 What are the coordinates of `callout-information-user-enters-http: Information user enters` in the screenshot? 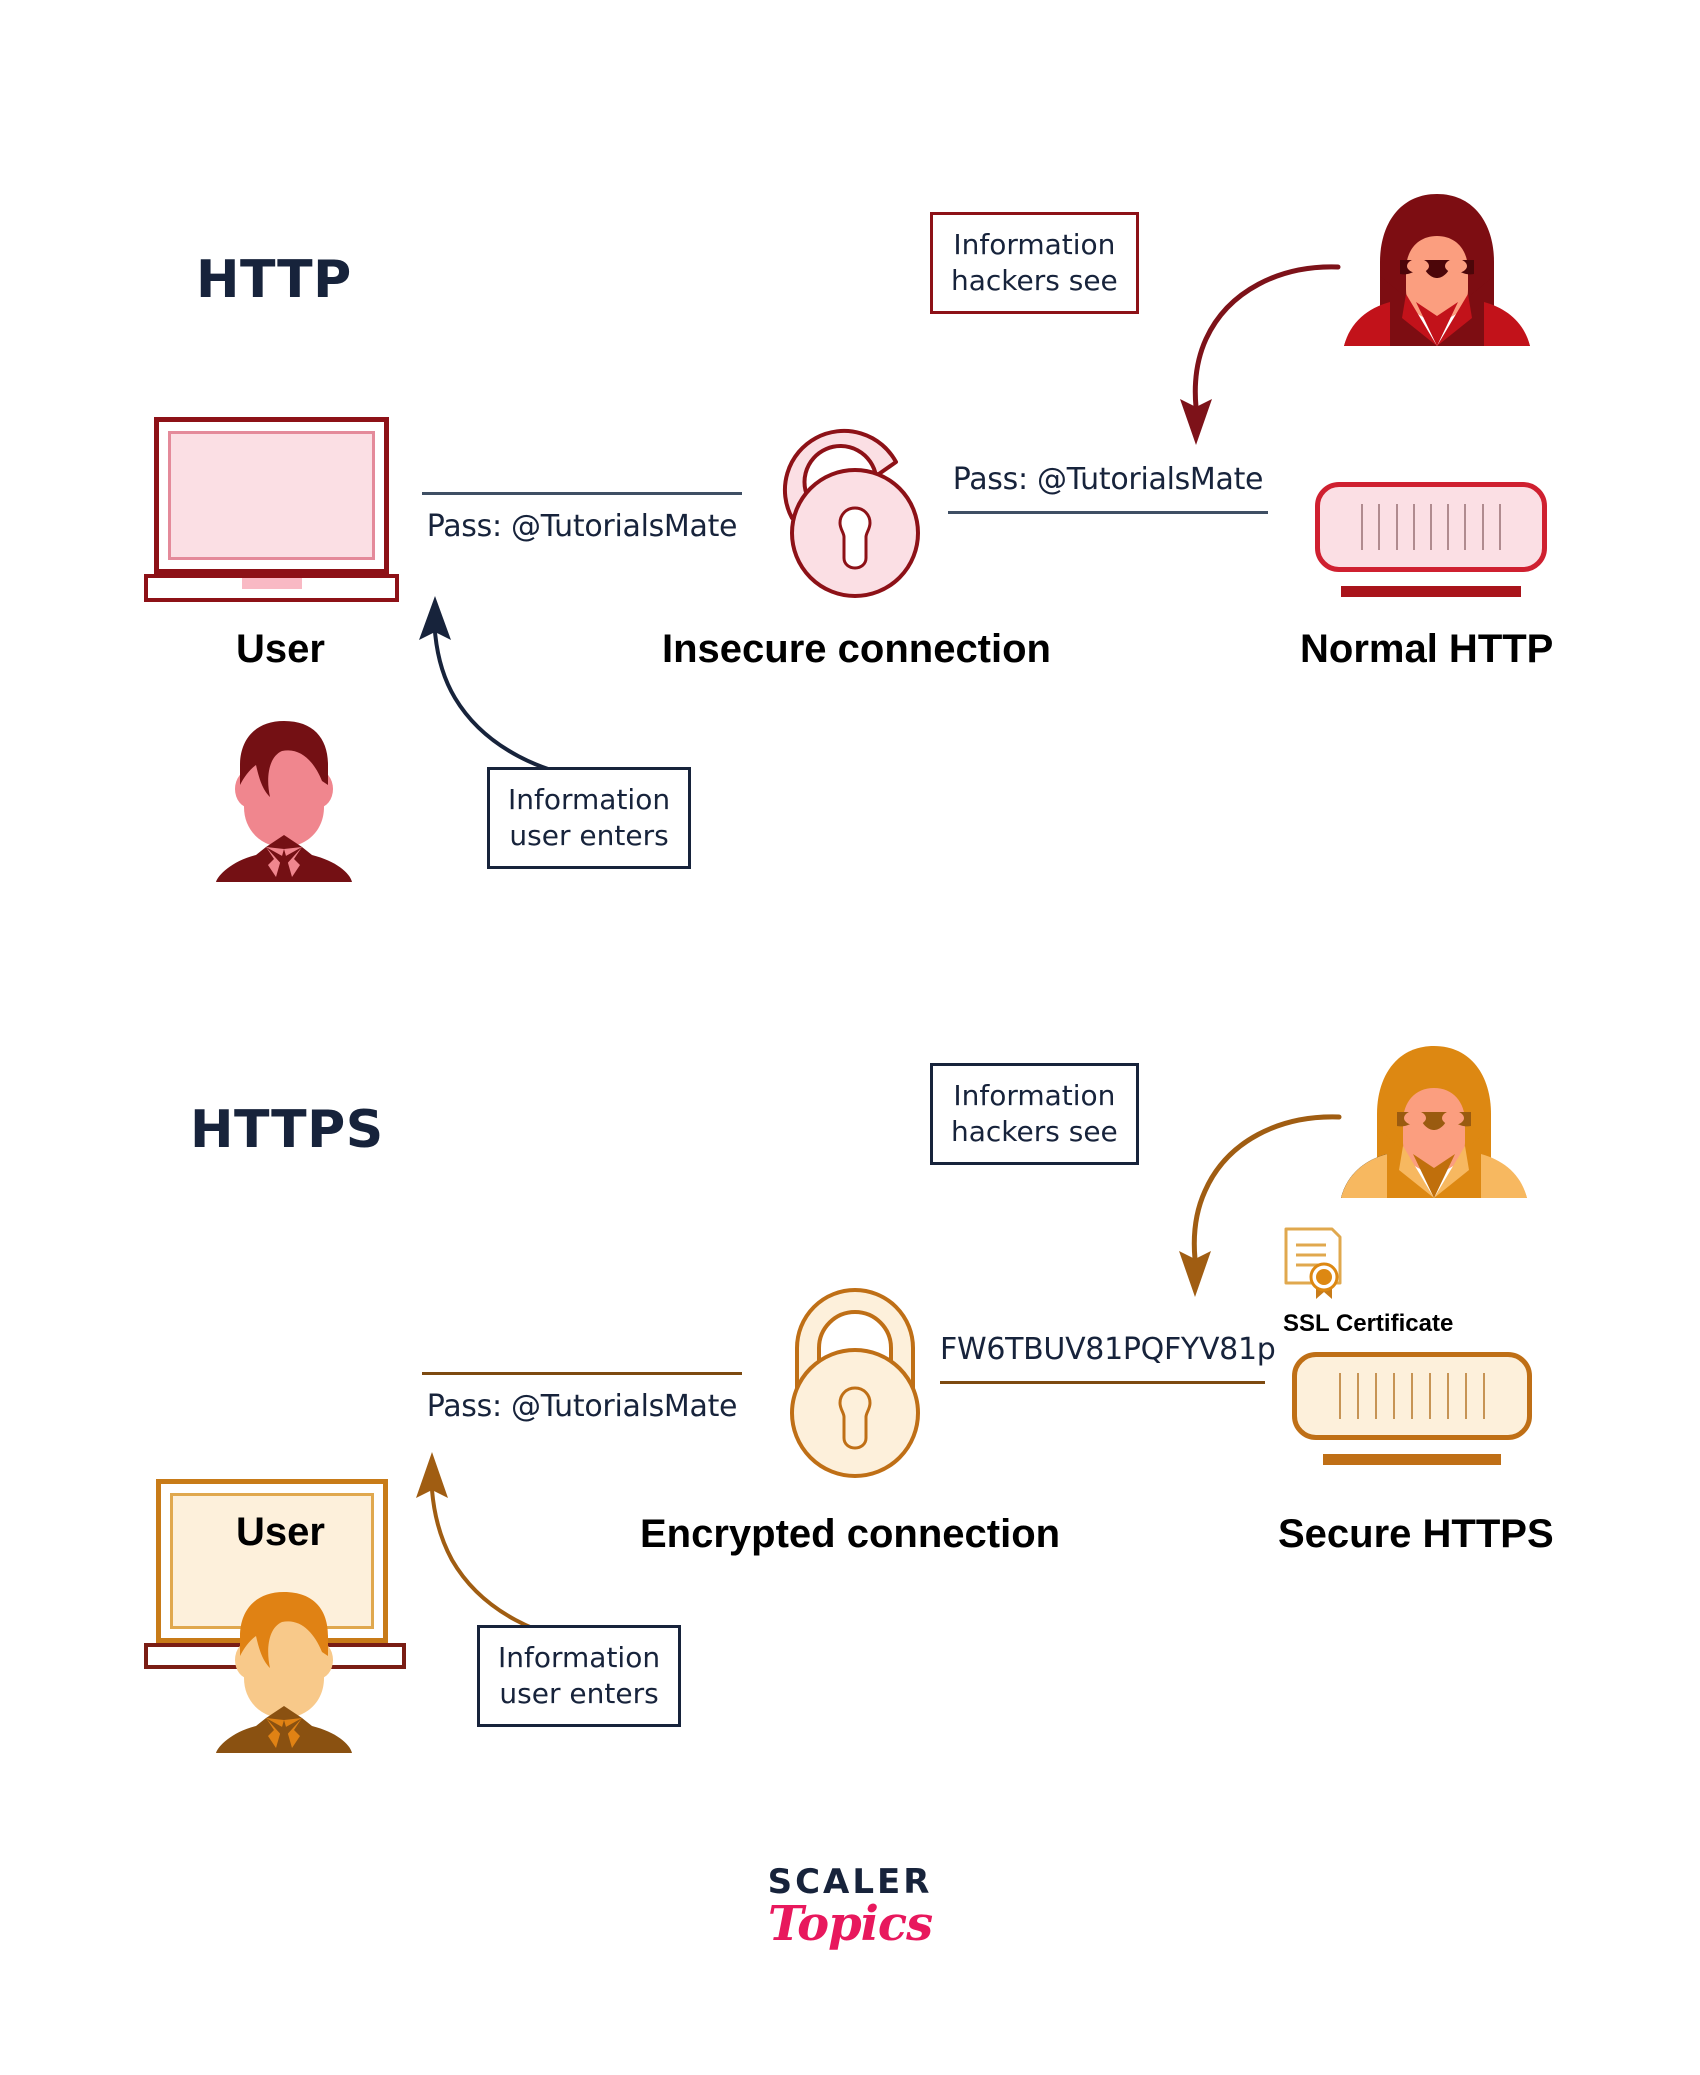 It's located at (589, 818).